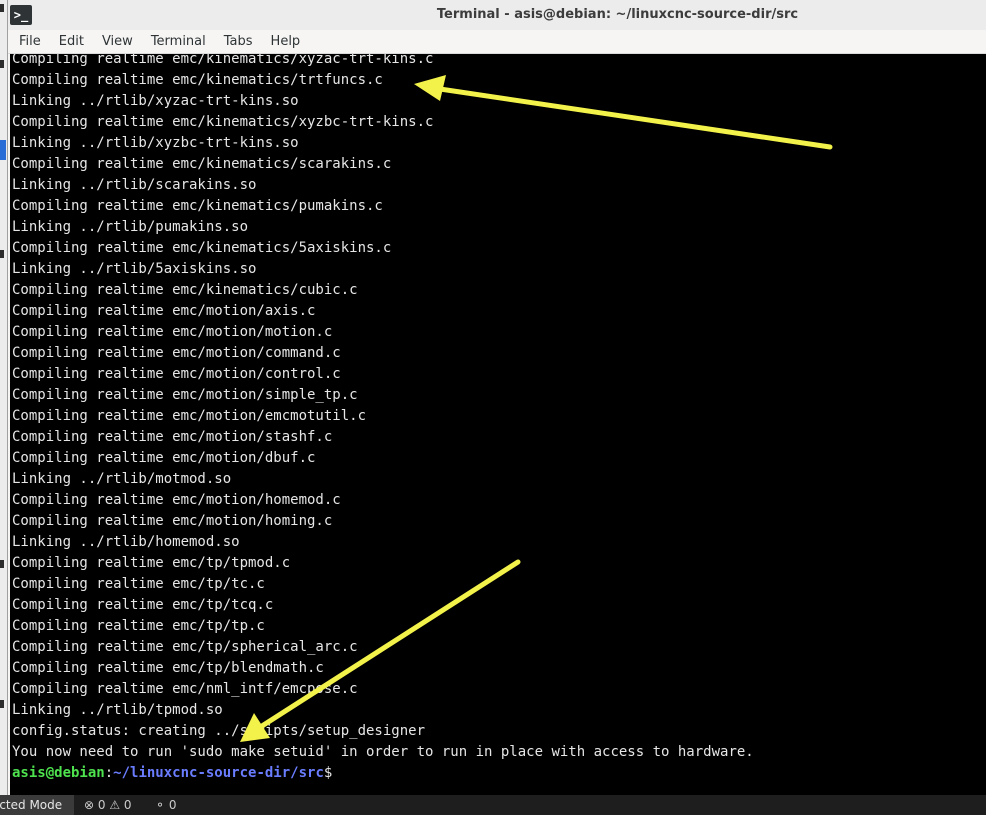 The height and width of the screenshot is (815, 986). Describe the element at coordinates (31, 805) in the screenshot. I see `restricted-mode-label: icted Mode` at that location.